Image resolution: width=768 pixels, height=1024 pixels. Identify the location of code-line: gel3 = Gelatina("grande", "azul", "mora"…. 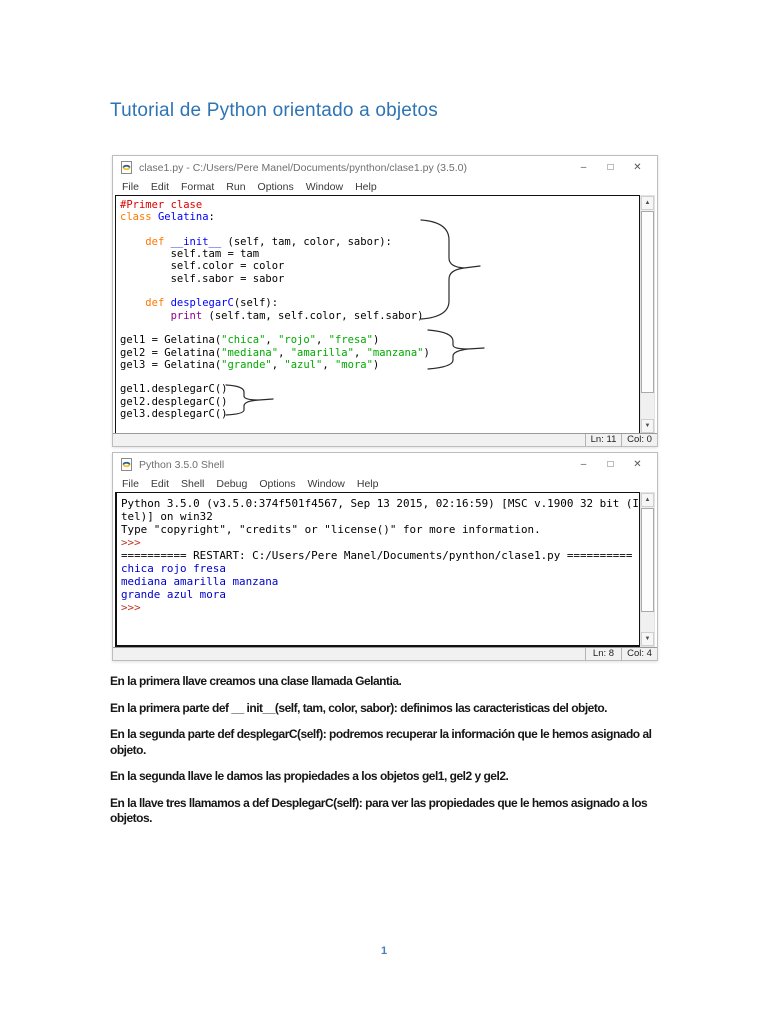
(250, 364).